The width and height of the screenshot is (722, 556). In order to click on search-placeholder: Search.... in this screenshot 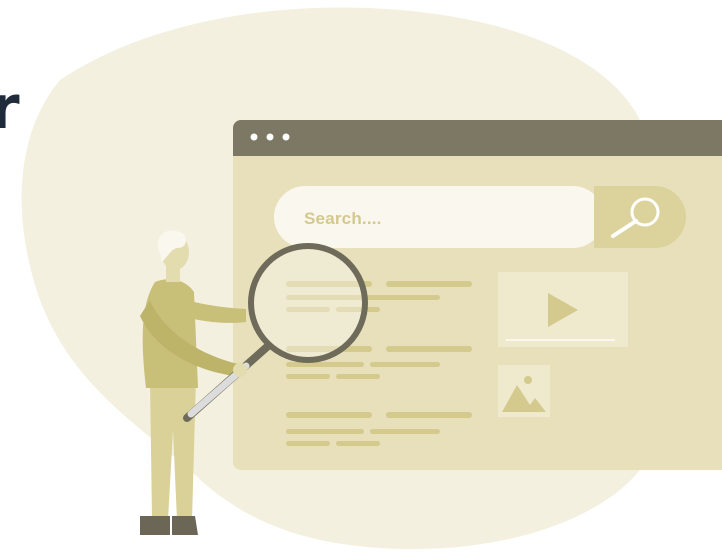, I will do `click(434, 219)`.